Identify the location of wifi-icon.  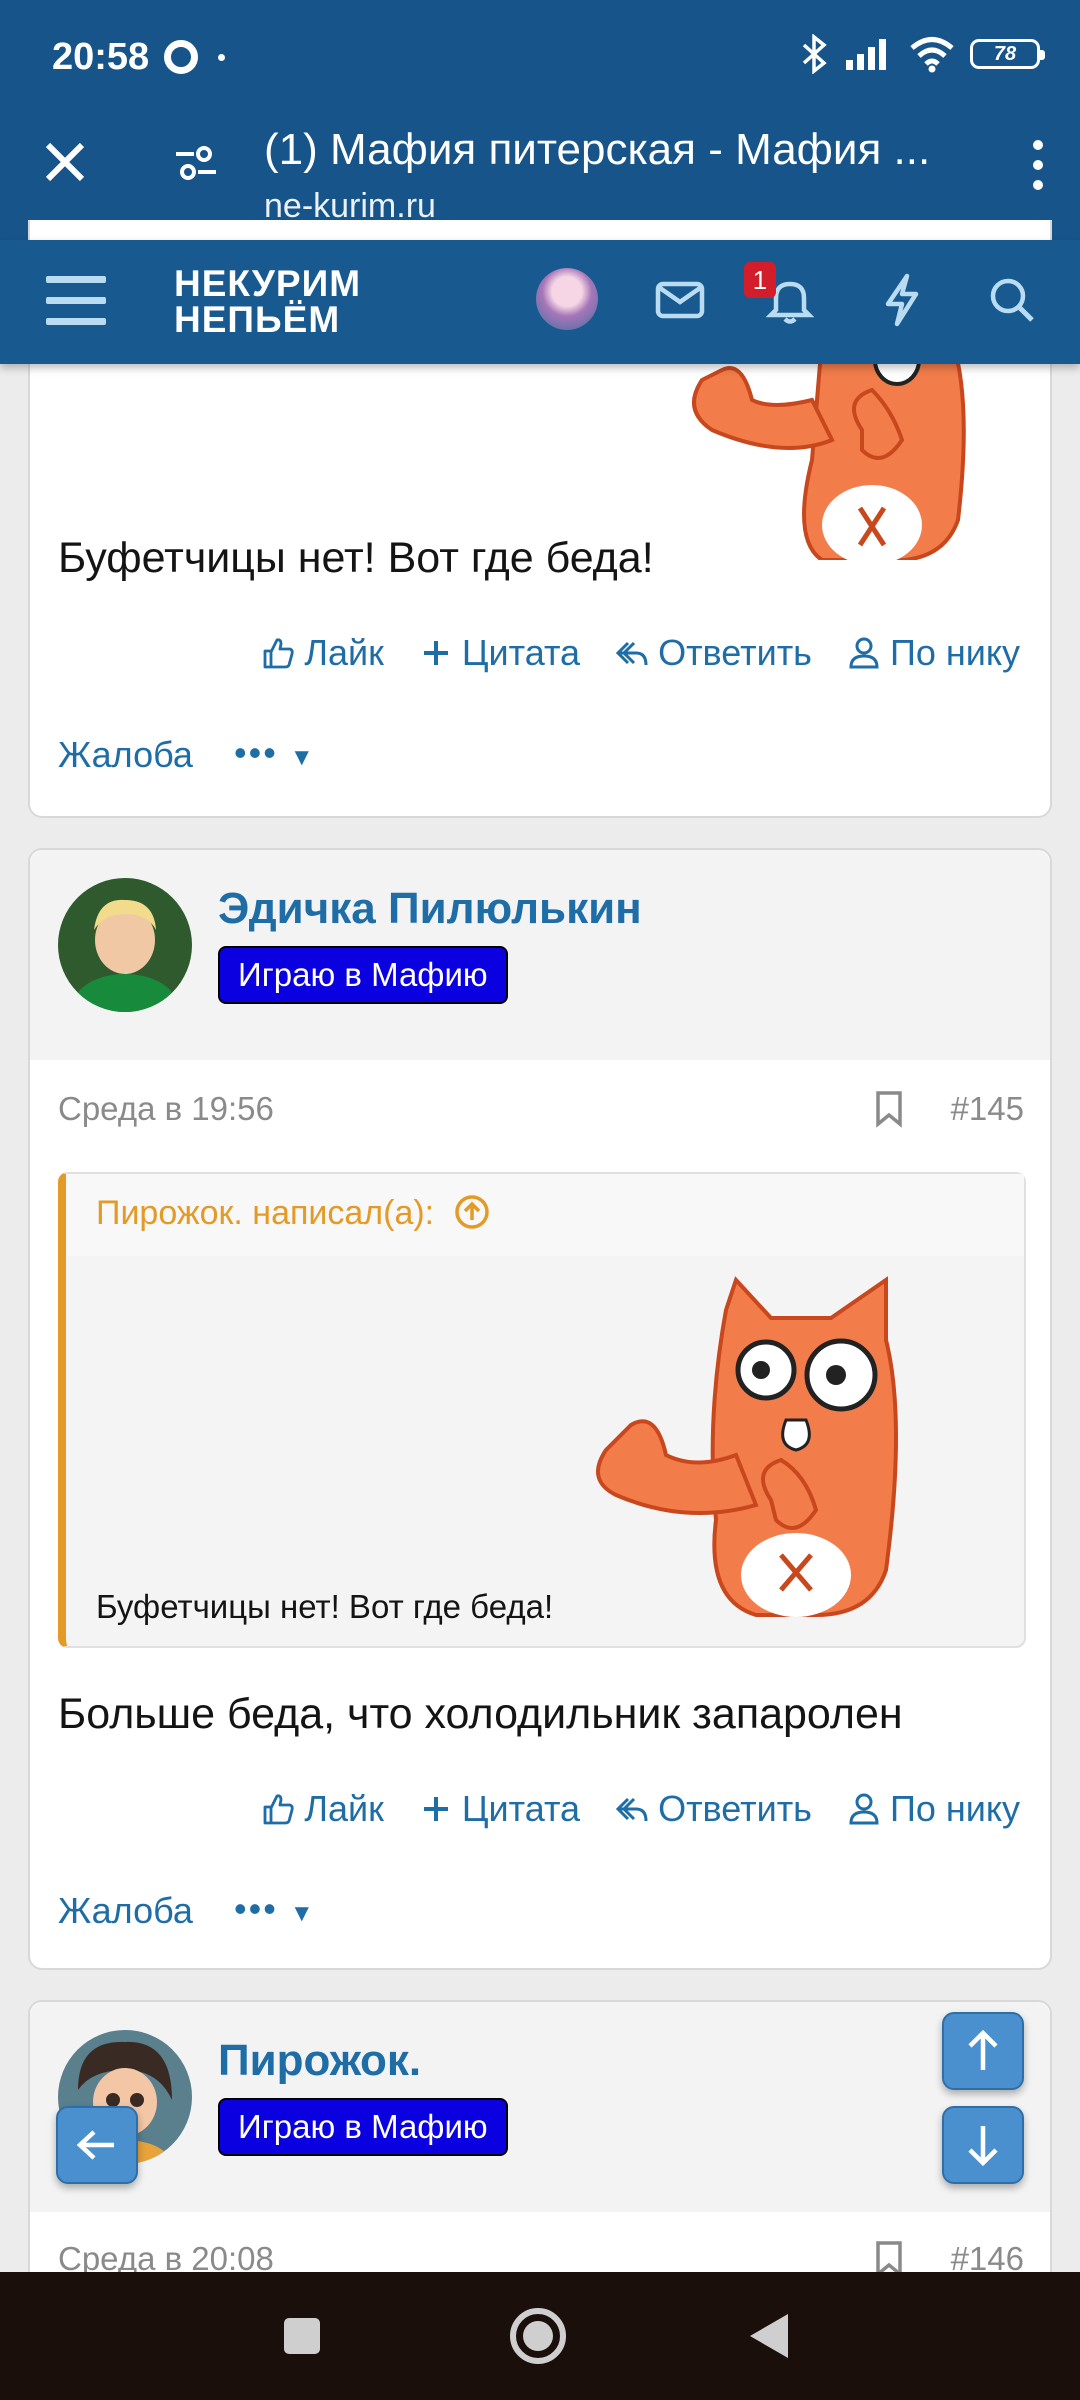
(932, 55).